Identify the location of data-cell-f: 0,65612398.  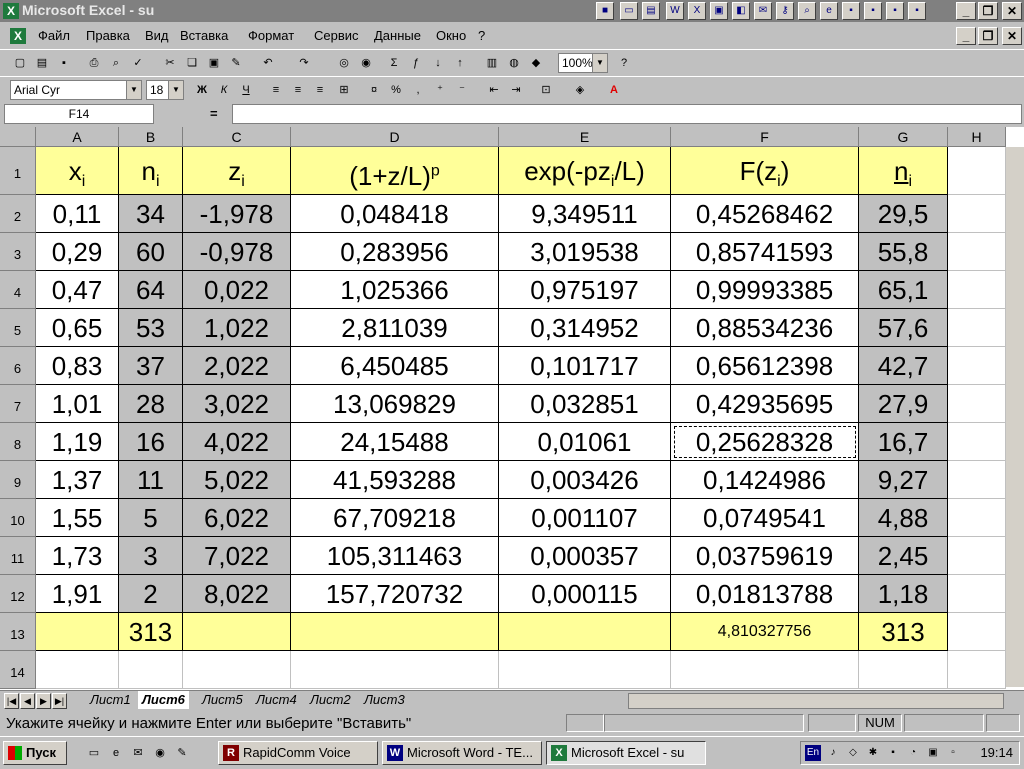
(765, 366).